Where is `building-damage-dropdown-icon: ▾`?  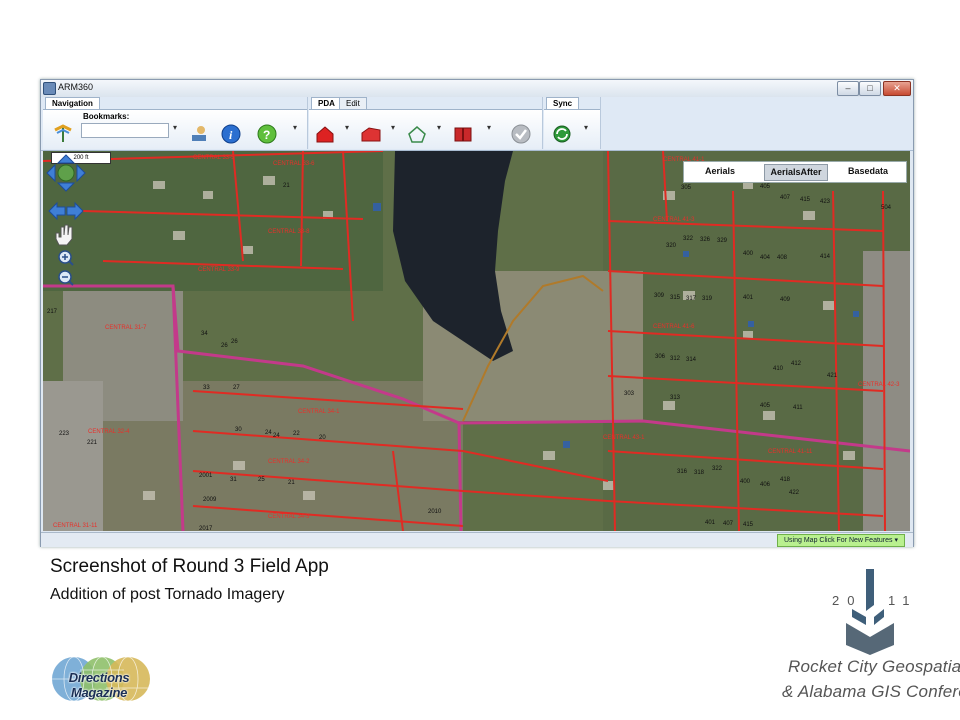
building-damage-dropdown-icon: ▾ is located at coordinates (393, 127).